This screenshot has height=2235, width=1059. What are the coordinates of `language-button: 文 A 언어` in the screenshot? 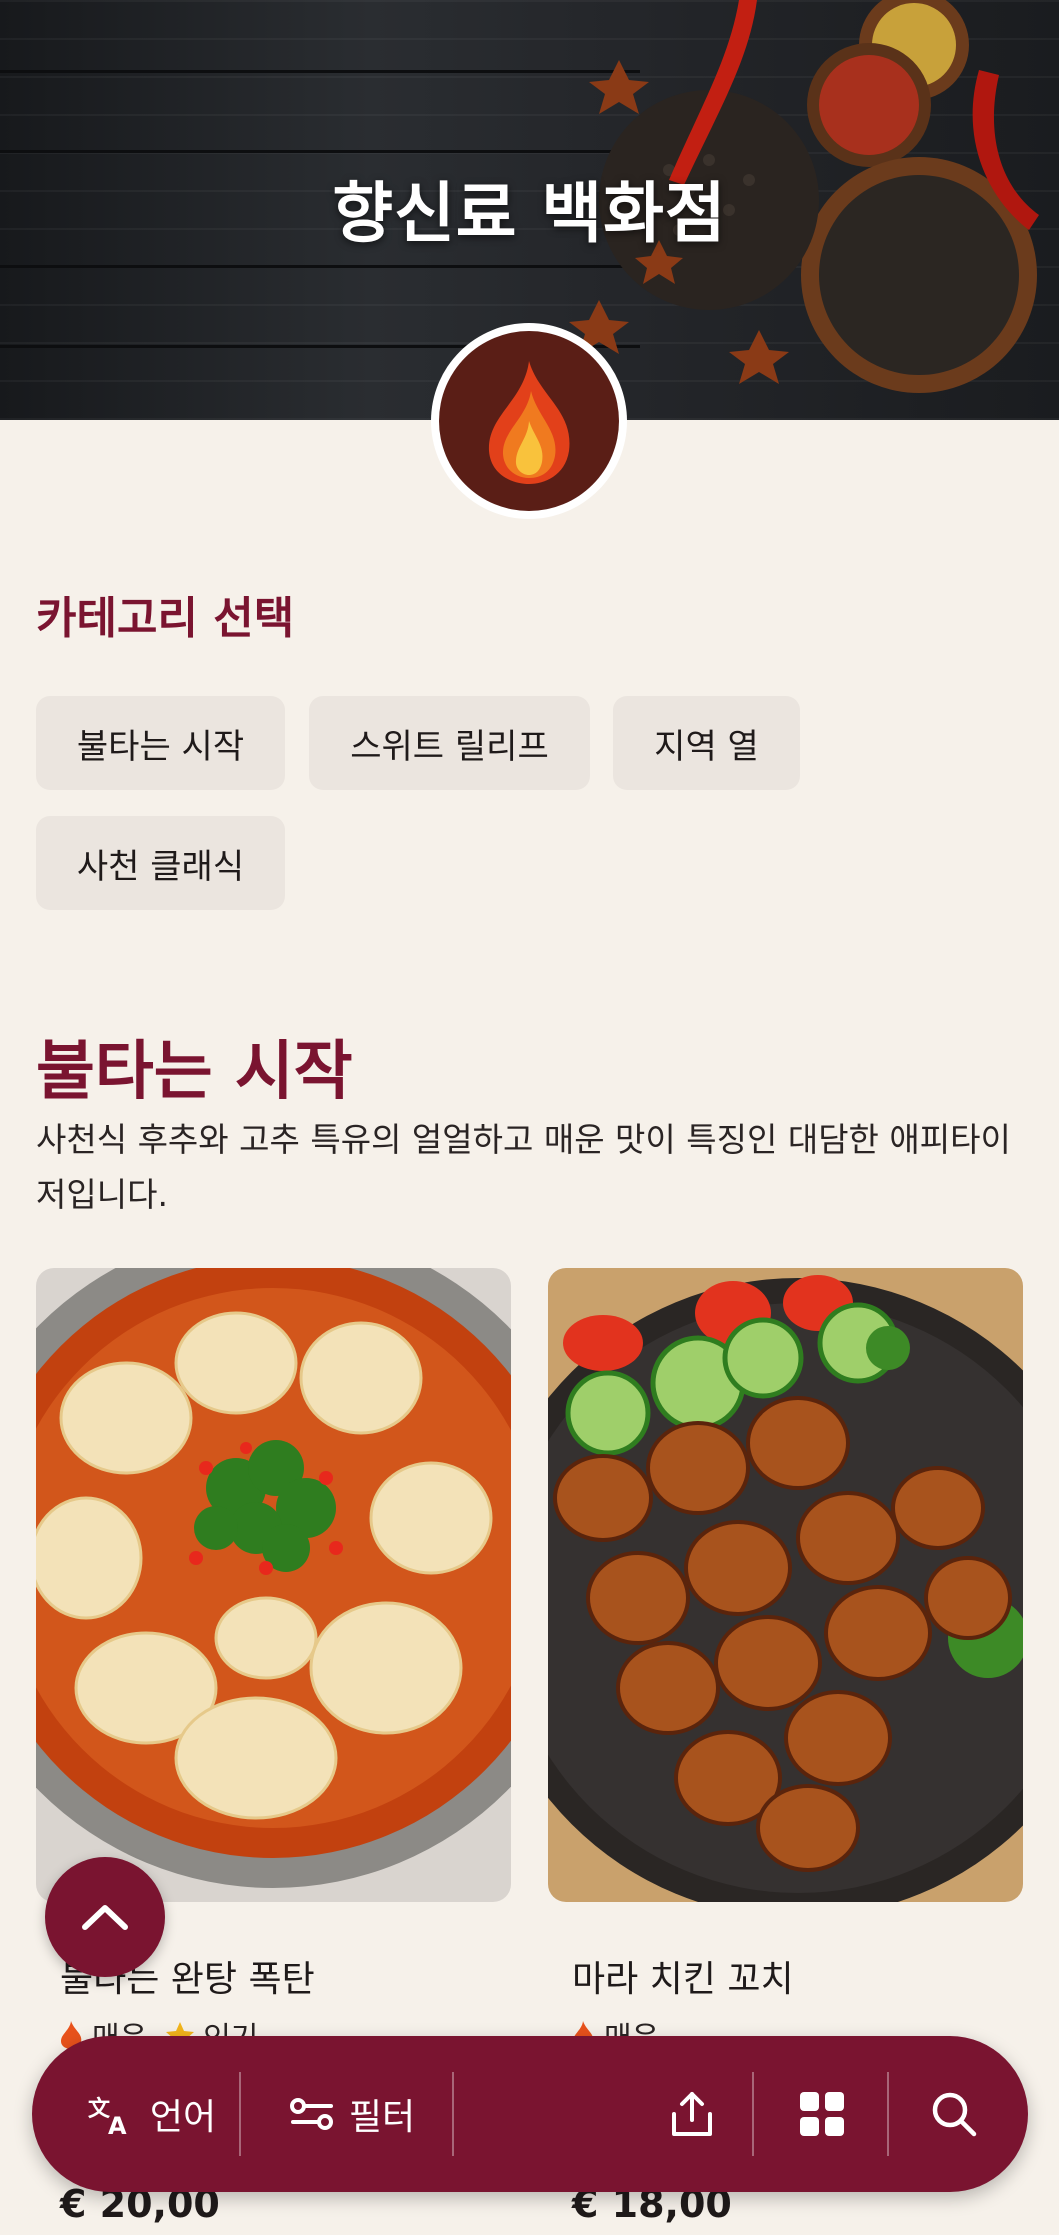 It's located at (152, 2114).